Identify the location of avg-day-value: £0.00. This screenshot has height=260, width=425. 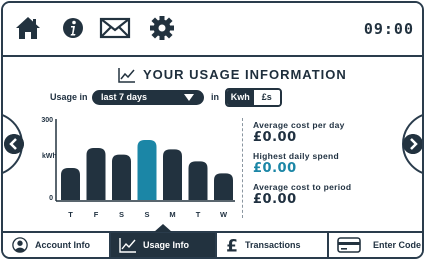
(275, 137).